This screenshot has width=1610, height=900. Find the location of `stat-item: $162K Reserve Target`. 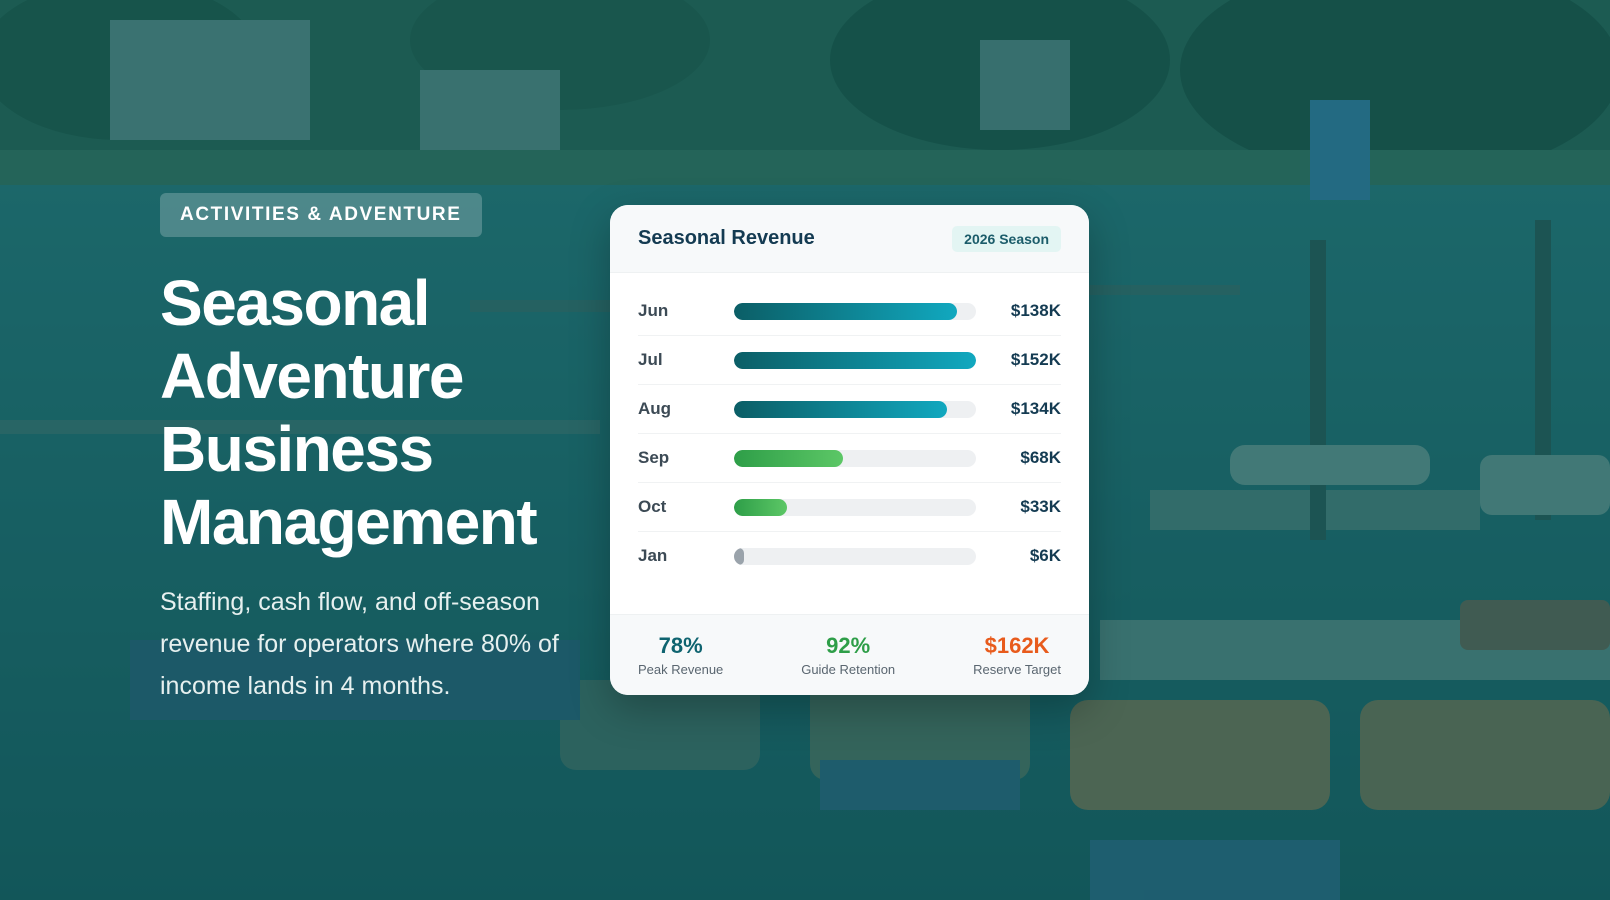

stat-item: $162K Reserve Target is located at coordinates (1017, 655).